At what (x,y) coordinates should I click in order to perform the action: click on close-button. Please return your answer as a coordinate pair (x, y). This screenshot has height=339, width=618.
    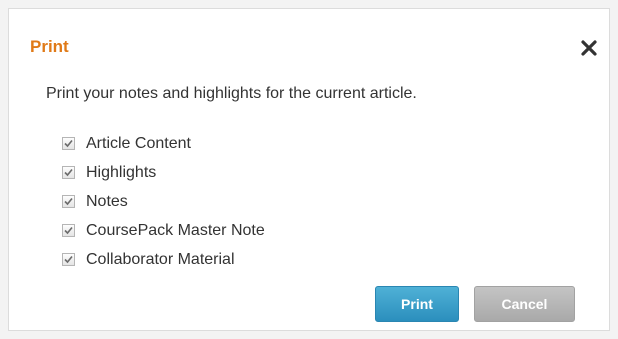
    Looking at the image, I should click on (589, 48).